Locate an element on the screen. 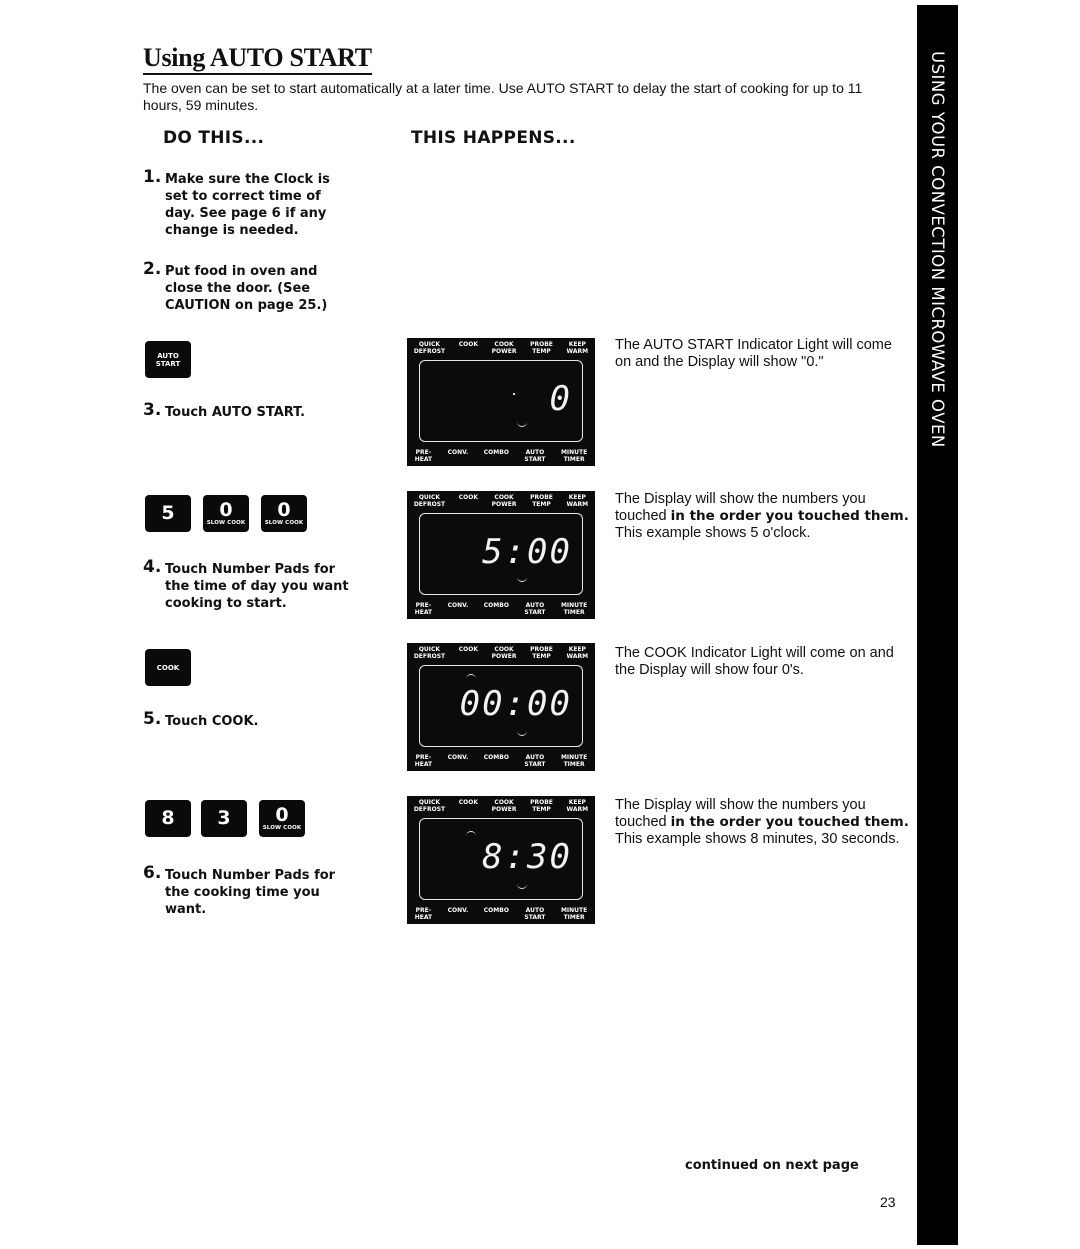  description-text: This example shows 5 o'clock. is located at coordinates (713, 533).